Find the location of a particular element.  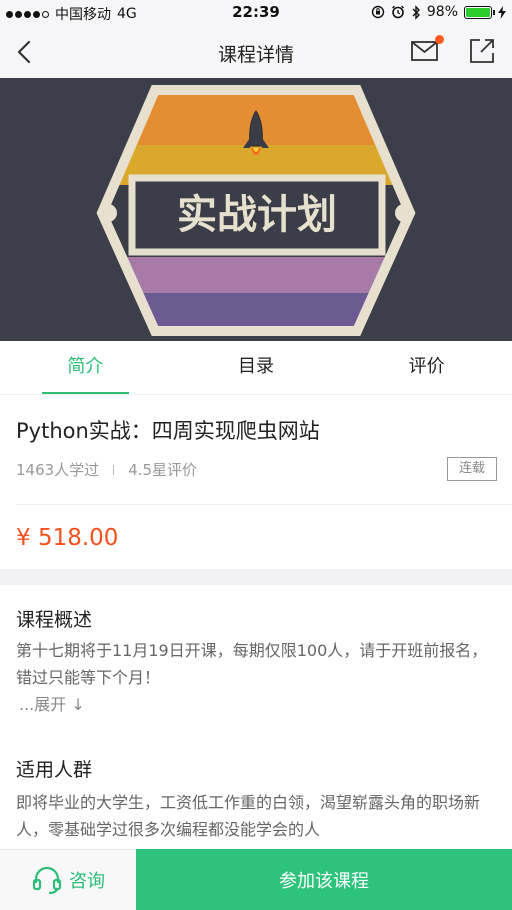

meta-separator is located at coordinates (114, 469).